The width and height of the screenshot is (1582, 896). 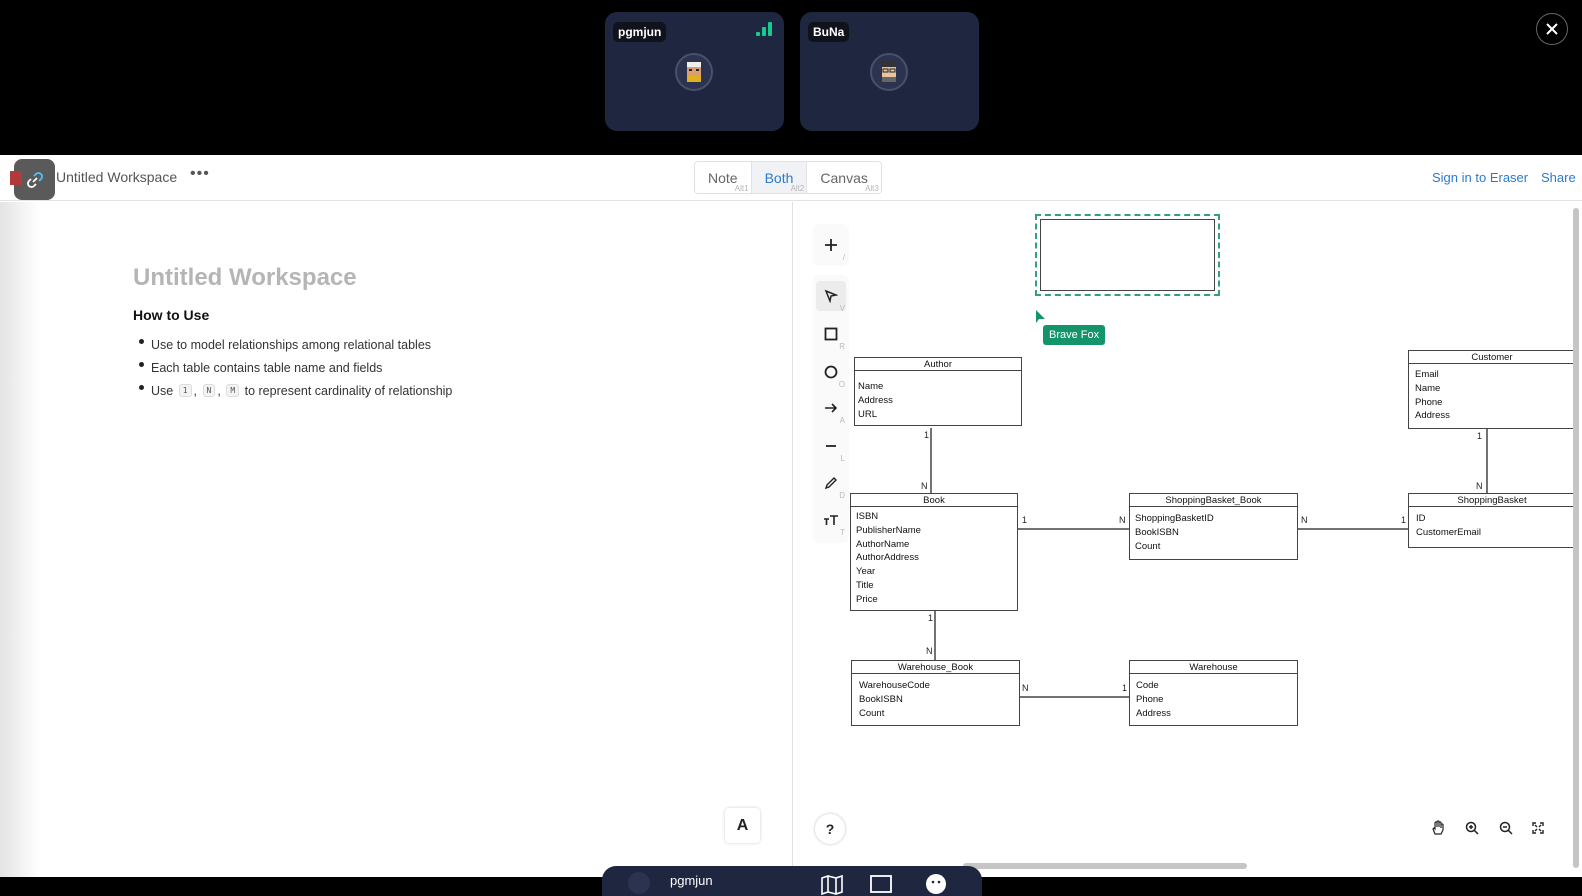 What do you see at coordinates (797, 188) in the screenshot?
I see `shortcut-hint: Alt2` at bounding box center [797, 188].